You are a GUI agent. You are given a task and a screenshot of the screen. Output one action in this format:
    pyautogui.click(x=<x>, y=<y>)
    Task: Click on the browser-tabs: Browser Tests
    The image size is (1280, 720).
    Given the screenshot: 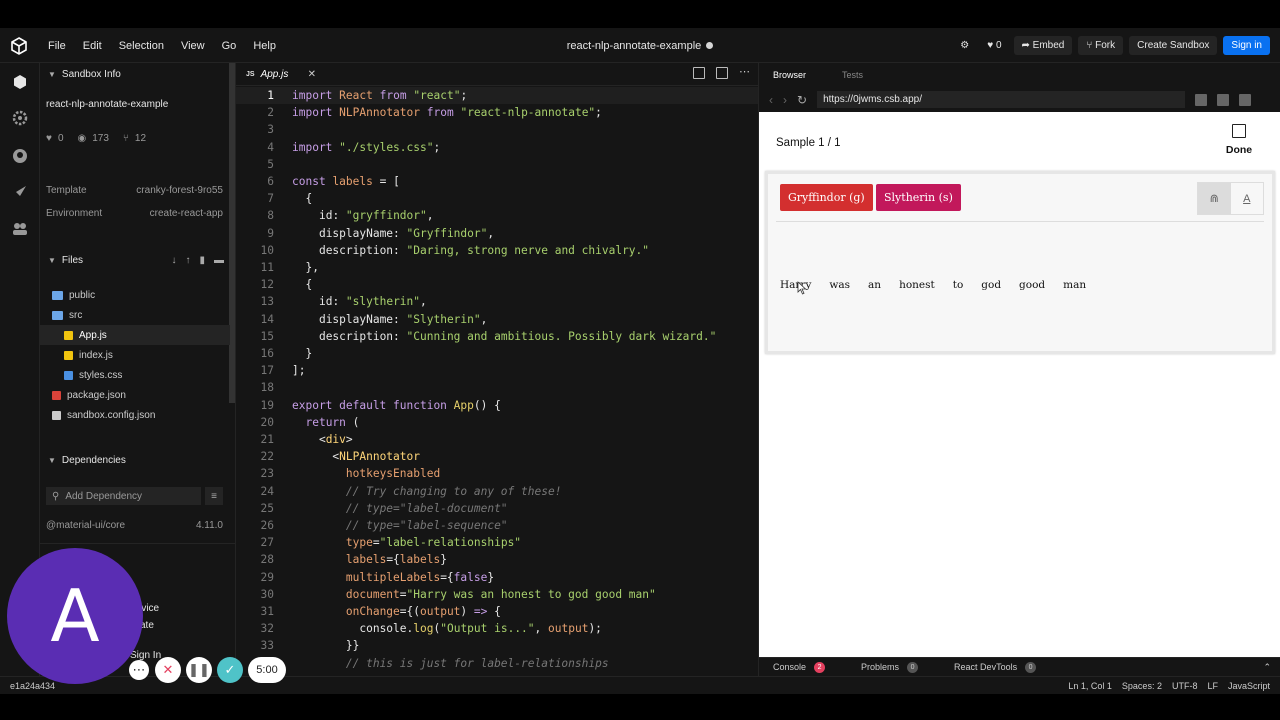 What is the action you would take?
    pyautogui.click(x=1019, y=74)
    